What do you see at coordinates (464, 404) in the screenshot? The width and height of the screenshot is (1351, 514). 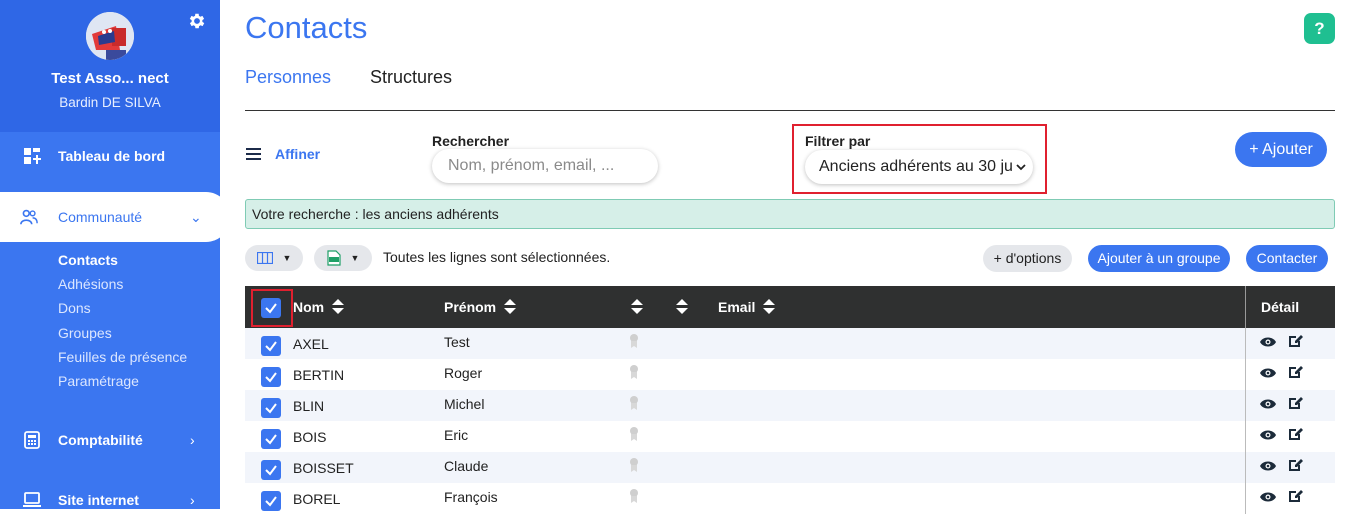 I see `cell-prenom: Michel` at bounding box center [464, 404].